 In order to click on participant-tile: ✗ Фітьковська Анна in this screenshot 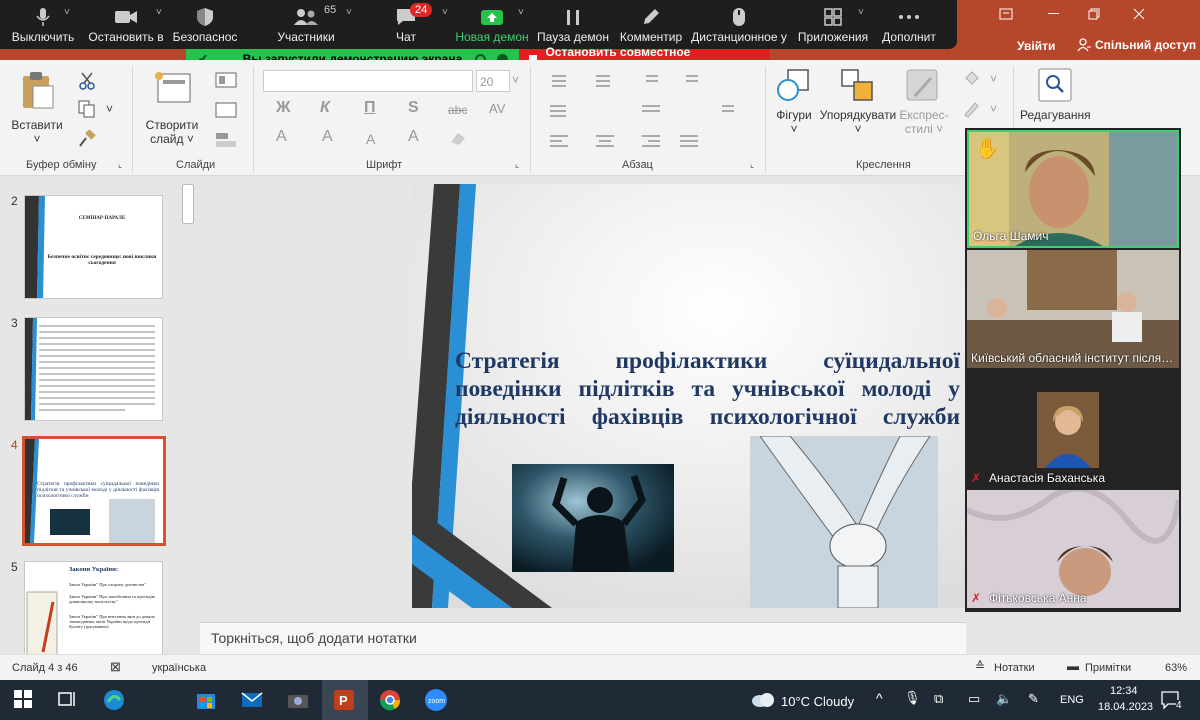, I will do `click(1073, 549)`.